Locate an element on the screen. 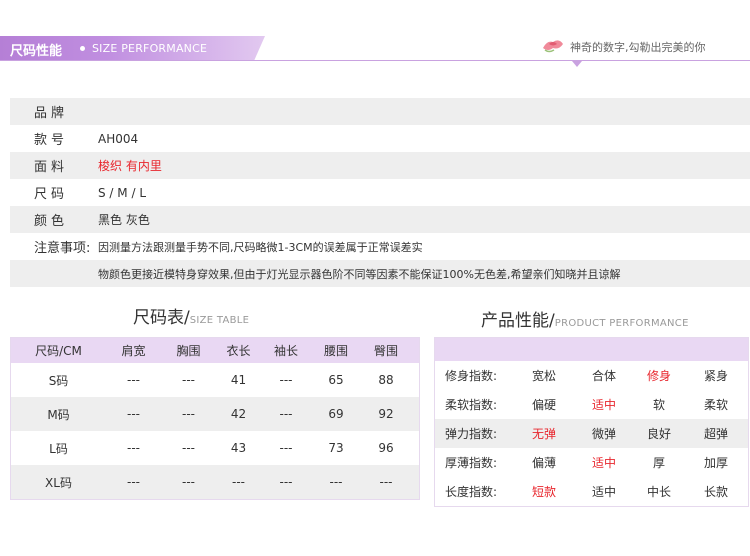 The image size is (750, 556). perf-row-elasticity: 弹力指数: 无弹 微弹 良好 超弹 is located at coordinates (591, 433).